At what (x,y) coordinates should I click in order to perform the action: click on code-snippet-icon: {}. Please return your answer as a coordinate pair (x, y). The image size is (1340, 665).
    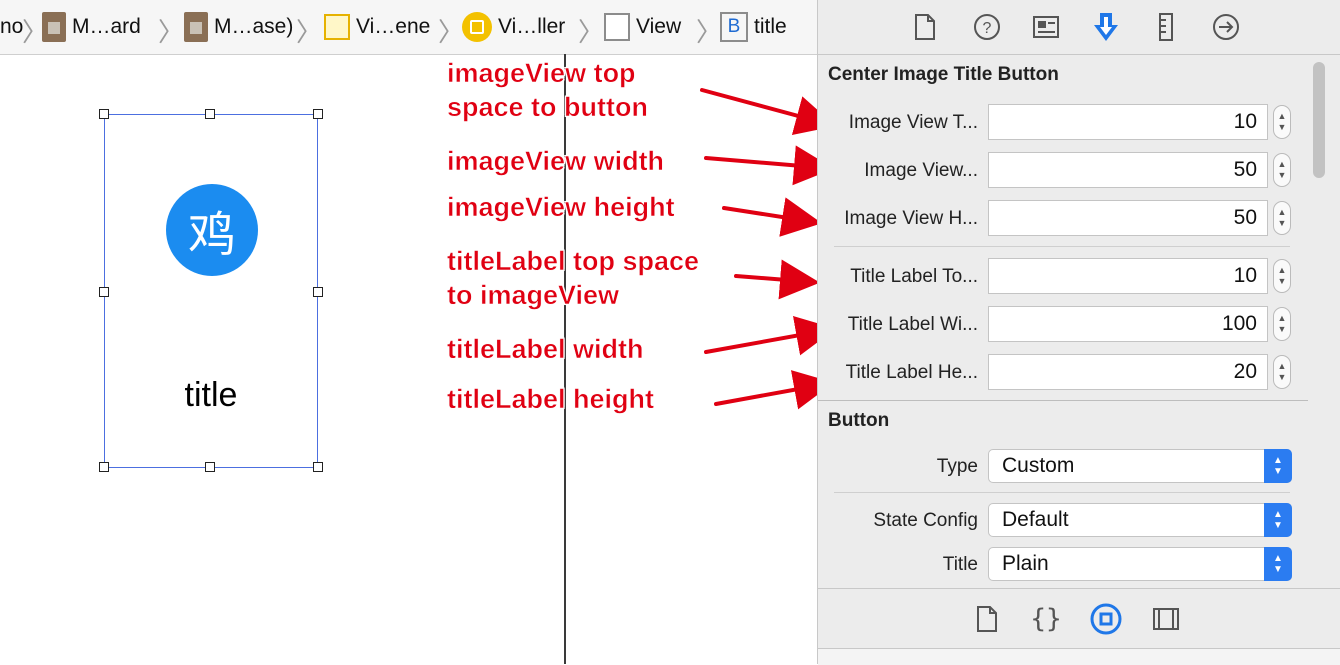
    Looking at the image, I should click on (1046, 619).